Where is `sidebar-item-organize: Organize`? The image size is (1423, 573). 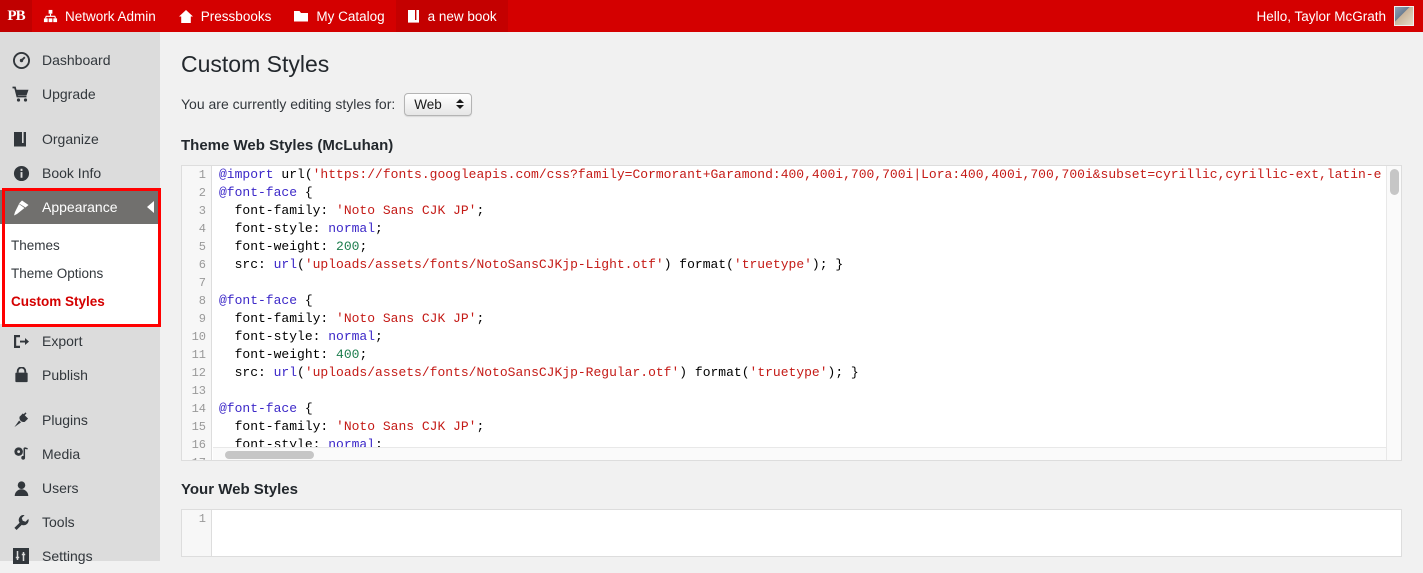 sidebar-item-organize: Organize is located at coordinates (80, 139).